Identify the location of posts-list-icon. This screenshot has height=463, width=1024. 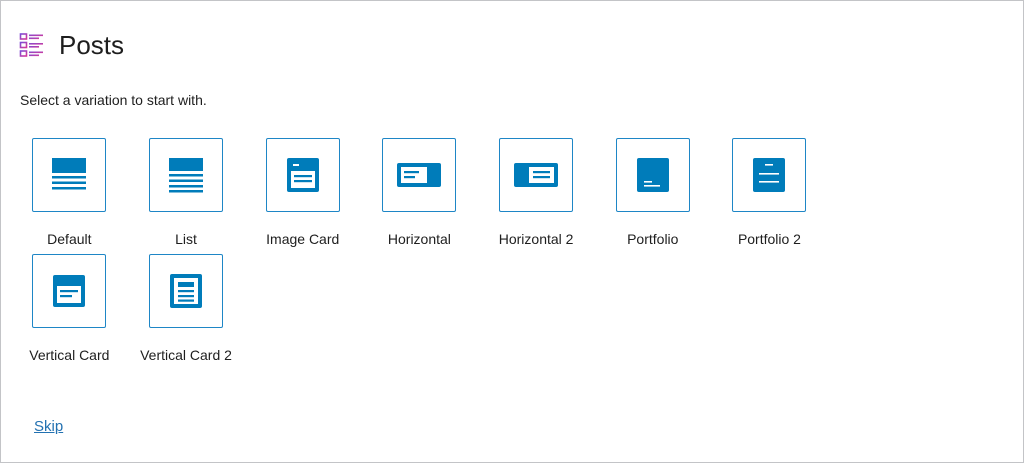
(31, 45).